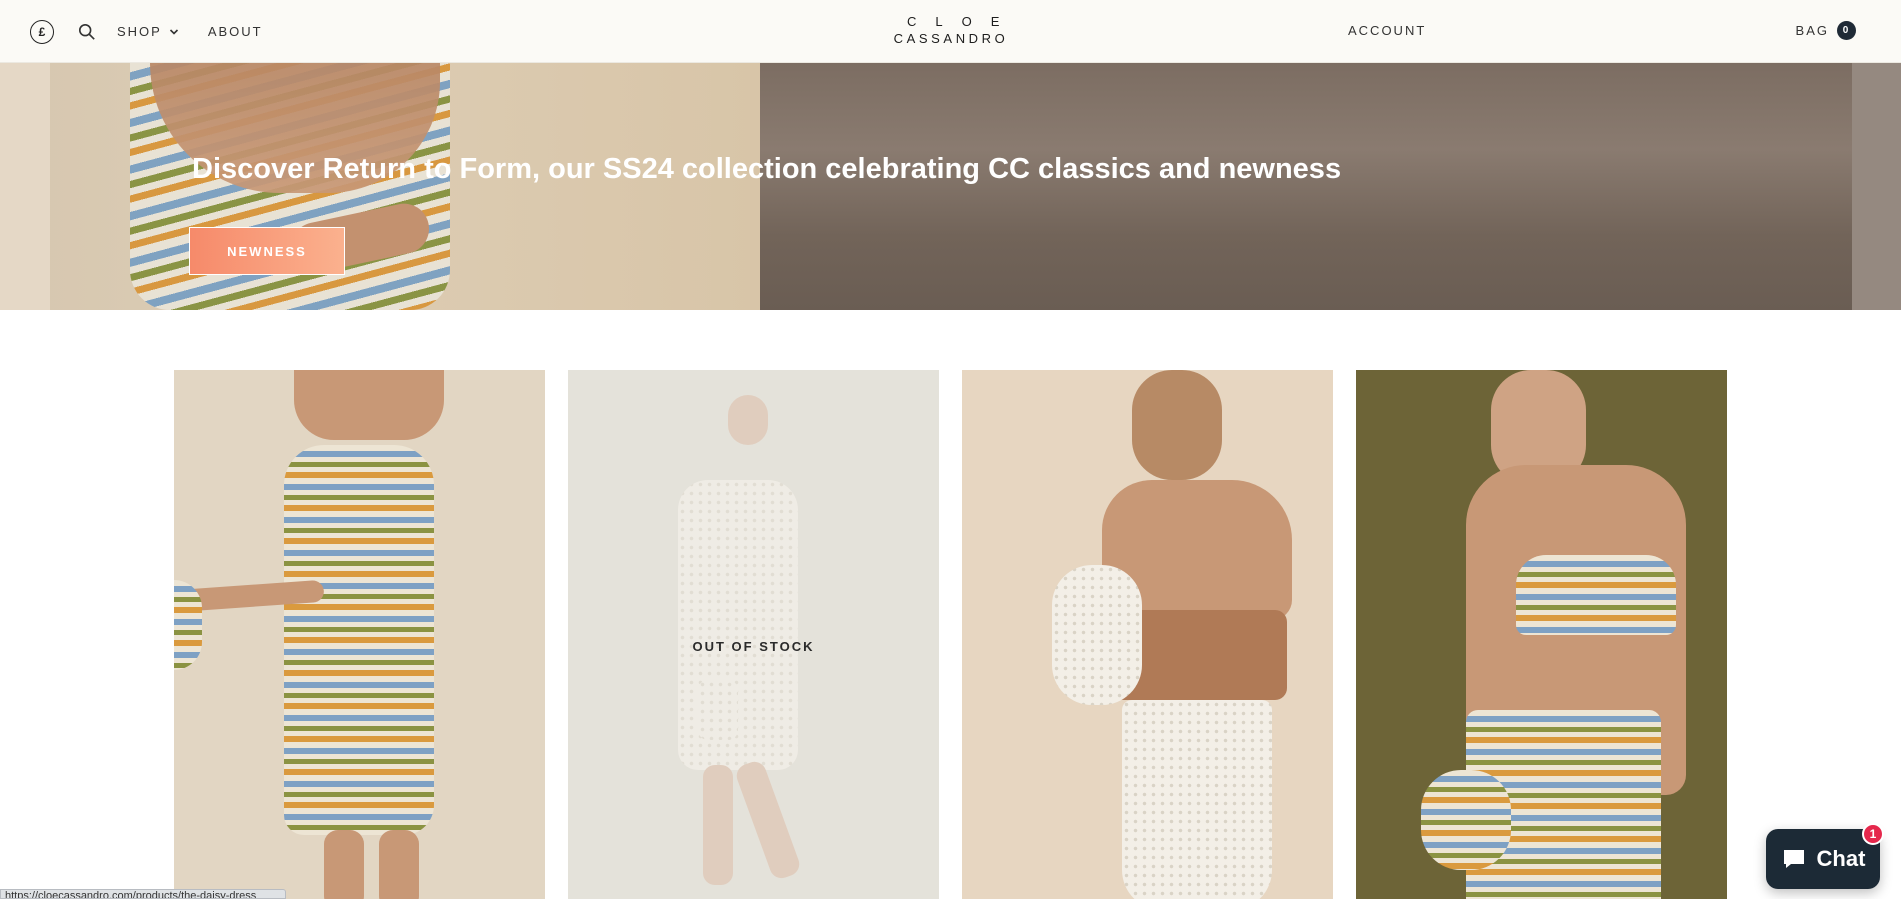  What do you see at coordinates (359, 640) in the screenshot?
I see `striped-mini-dress` at bounding box center [359, 640].